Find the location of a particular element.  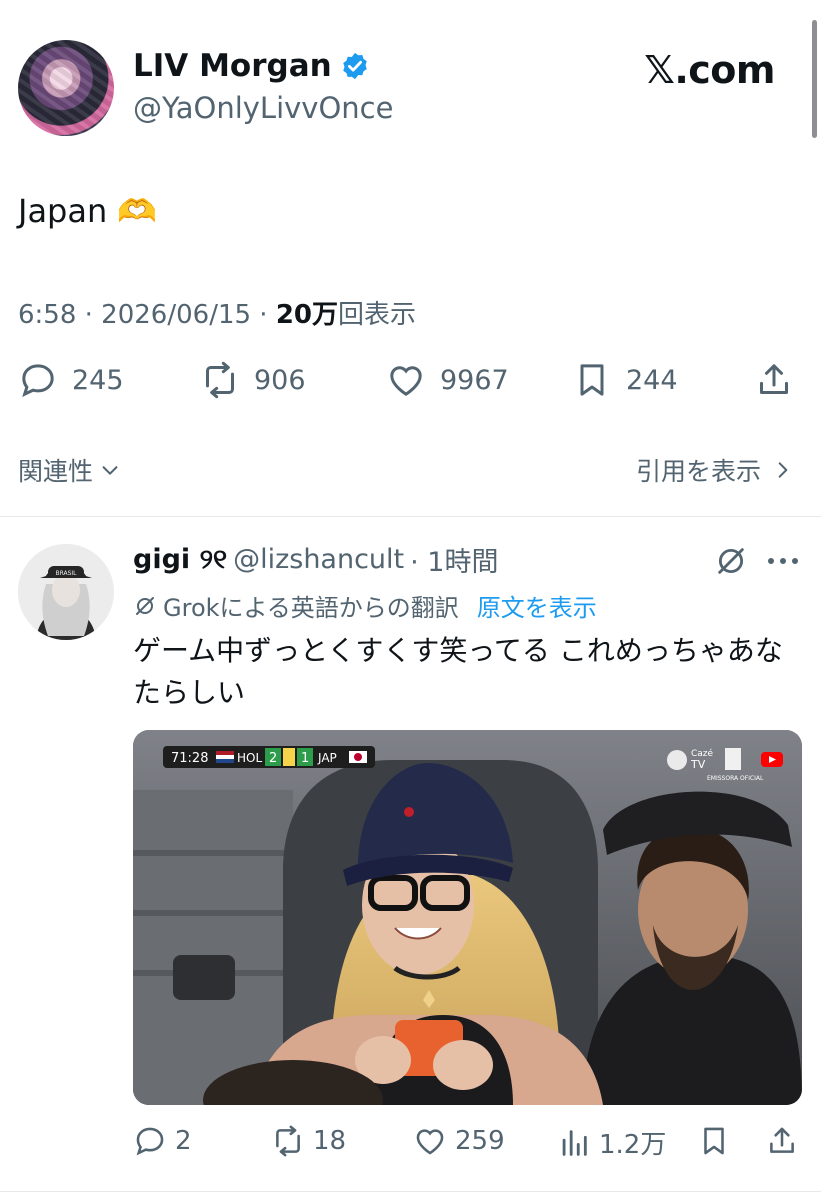

reply-header: gigi ୨୧ @lizshancult · 1時間 is located at coordinates (315, 559).